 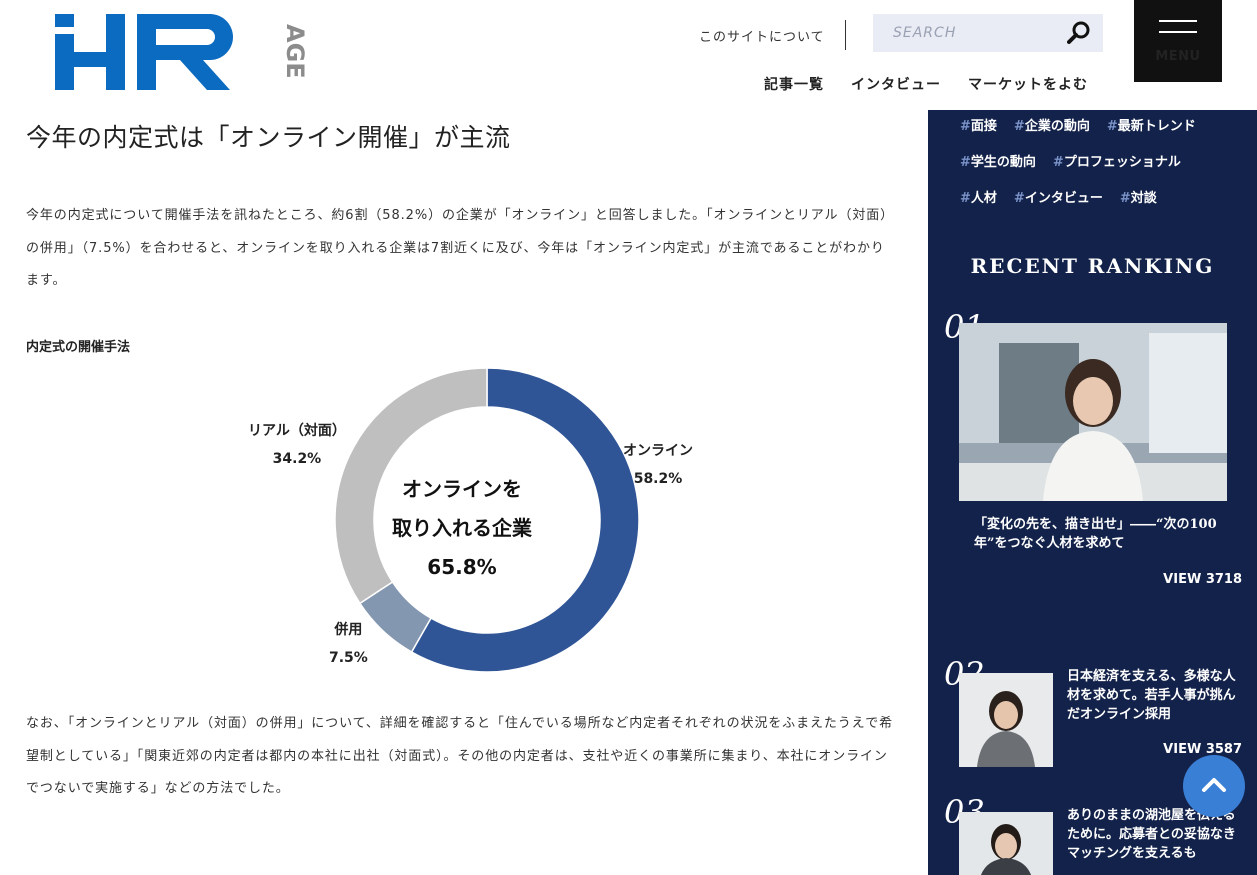 I want to click on tag-link: #学生の動向, so click(x=998, y=160).